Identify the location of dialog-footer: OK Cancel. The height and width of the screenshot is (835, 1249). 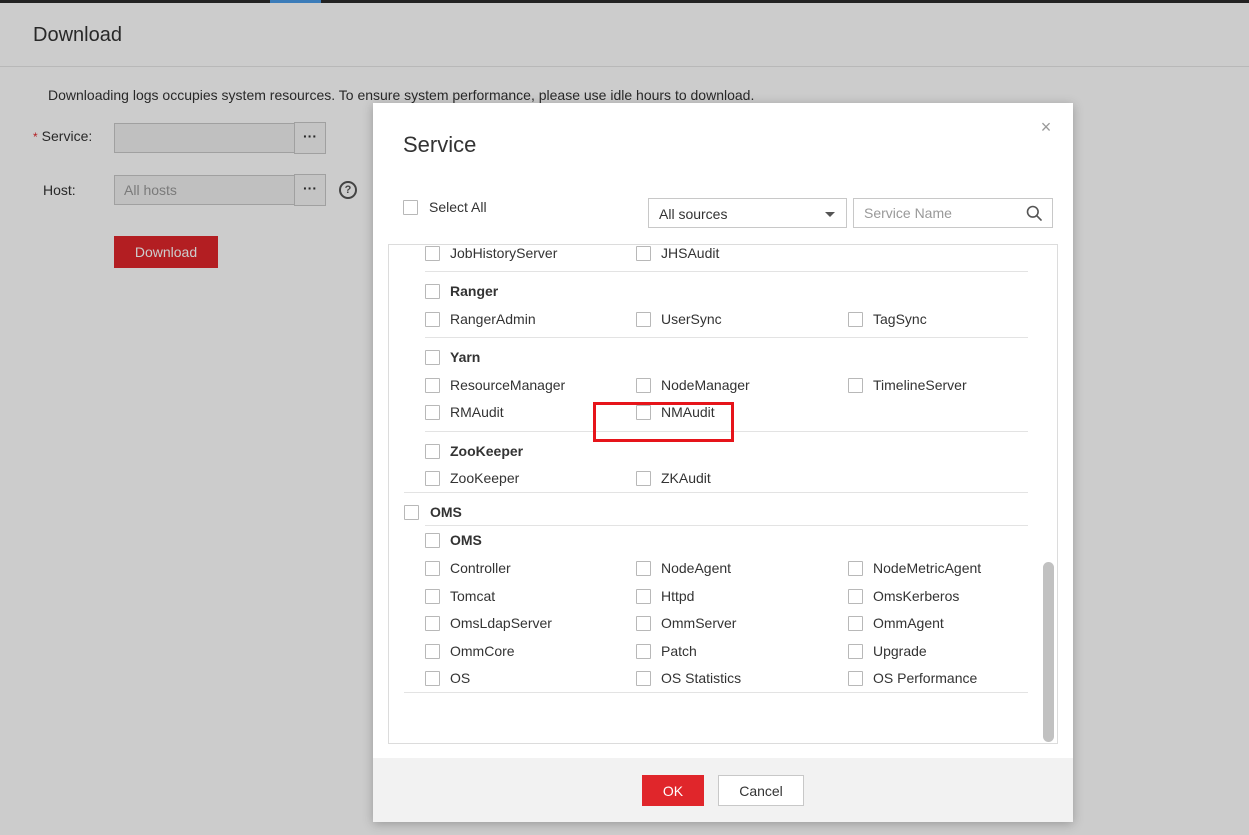
(723, 790).